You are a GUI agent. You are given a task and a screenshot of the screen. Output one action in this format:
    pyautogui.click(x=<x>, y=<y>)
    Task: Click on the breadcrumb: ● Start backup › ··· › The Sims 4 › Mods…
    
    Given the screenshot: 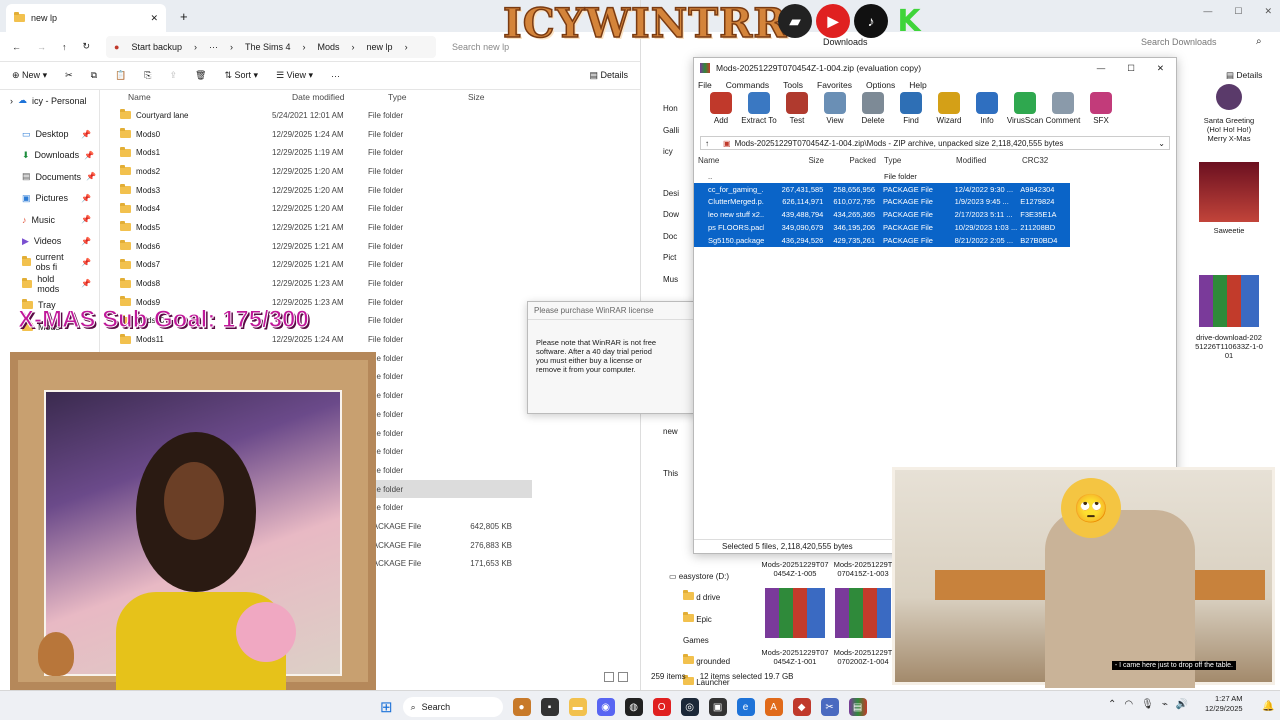 What is the action you would take?
    pyautogui.click(x=271, y=46)
    